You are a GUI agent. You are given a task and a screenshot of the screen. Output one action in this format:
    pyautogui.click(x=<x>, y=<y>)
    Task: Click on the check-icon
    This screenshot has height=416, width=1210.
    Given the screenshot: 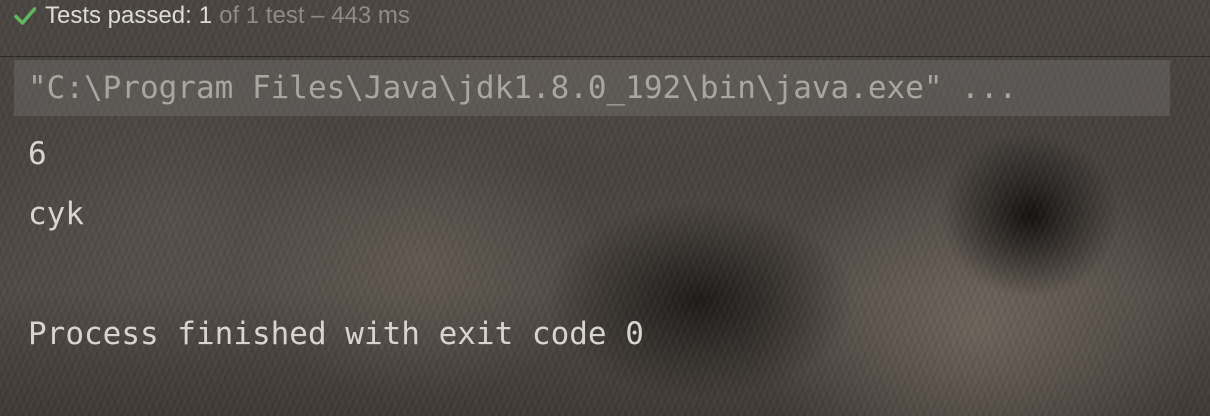 What is the action you would take?
    pyautogui.click(x=25, y=16)
    